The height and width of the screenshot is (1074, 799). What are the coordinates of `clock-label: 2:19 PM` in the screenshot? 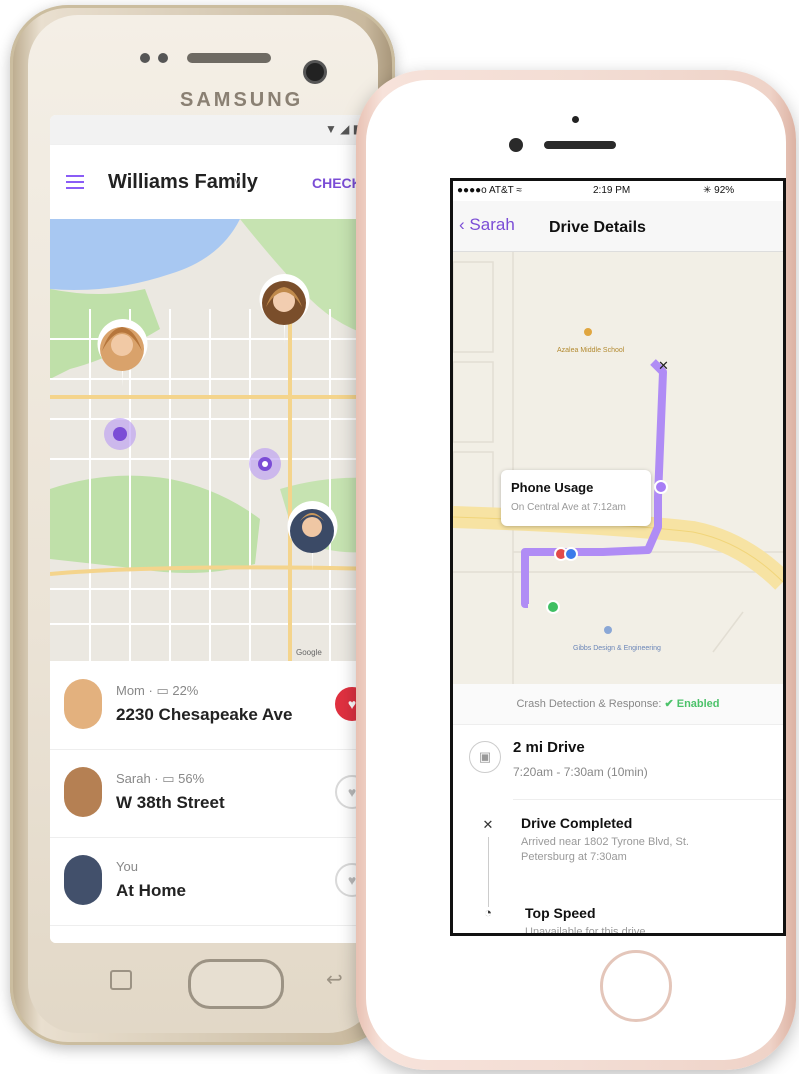 It's located at (612, 190).